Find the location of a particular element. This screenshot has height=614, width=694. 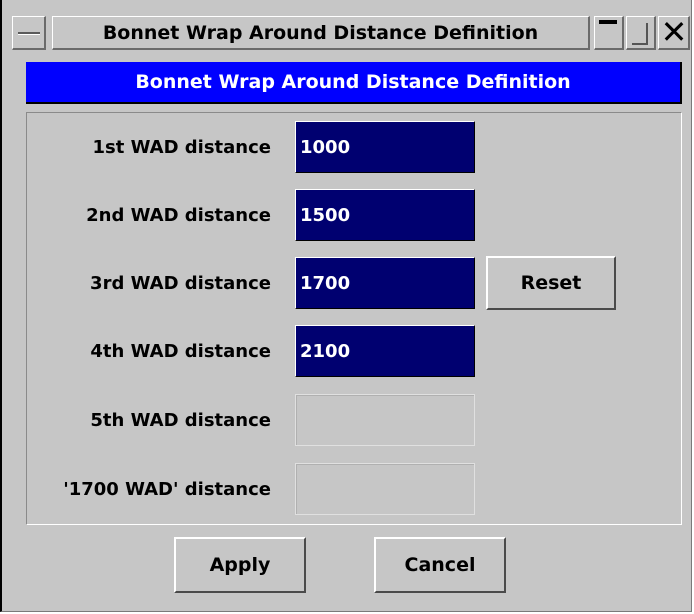

apply-button: Apply is located at coordinates (240, 565).